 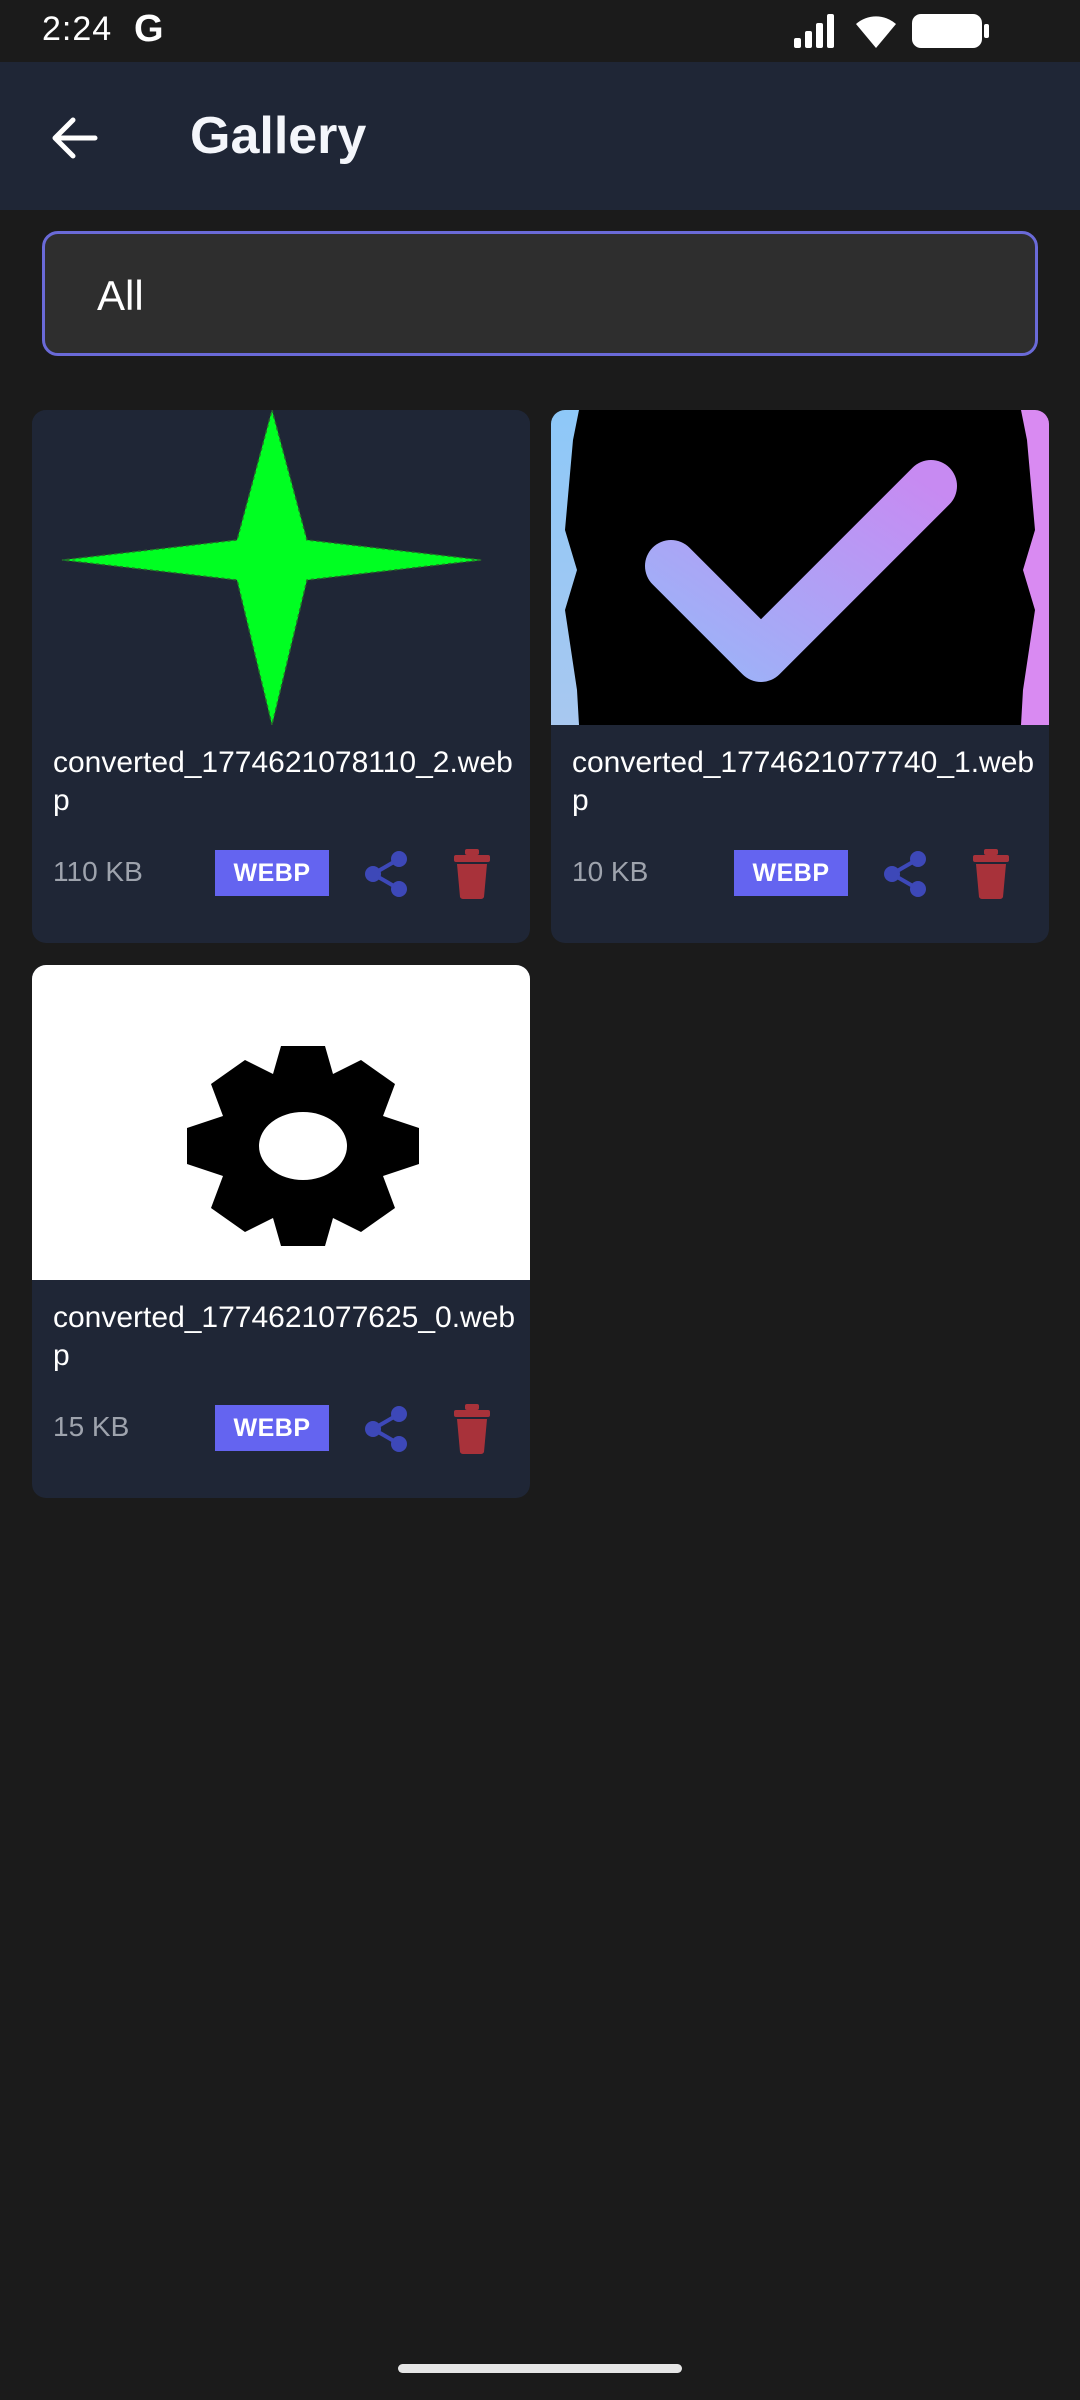 I want to click on google-icon: G, so click(x=149, y=29).